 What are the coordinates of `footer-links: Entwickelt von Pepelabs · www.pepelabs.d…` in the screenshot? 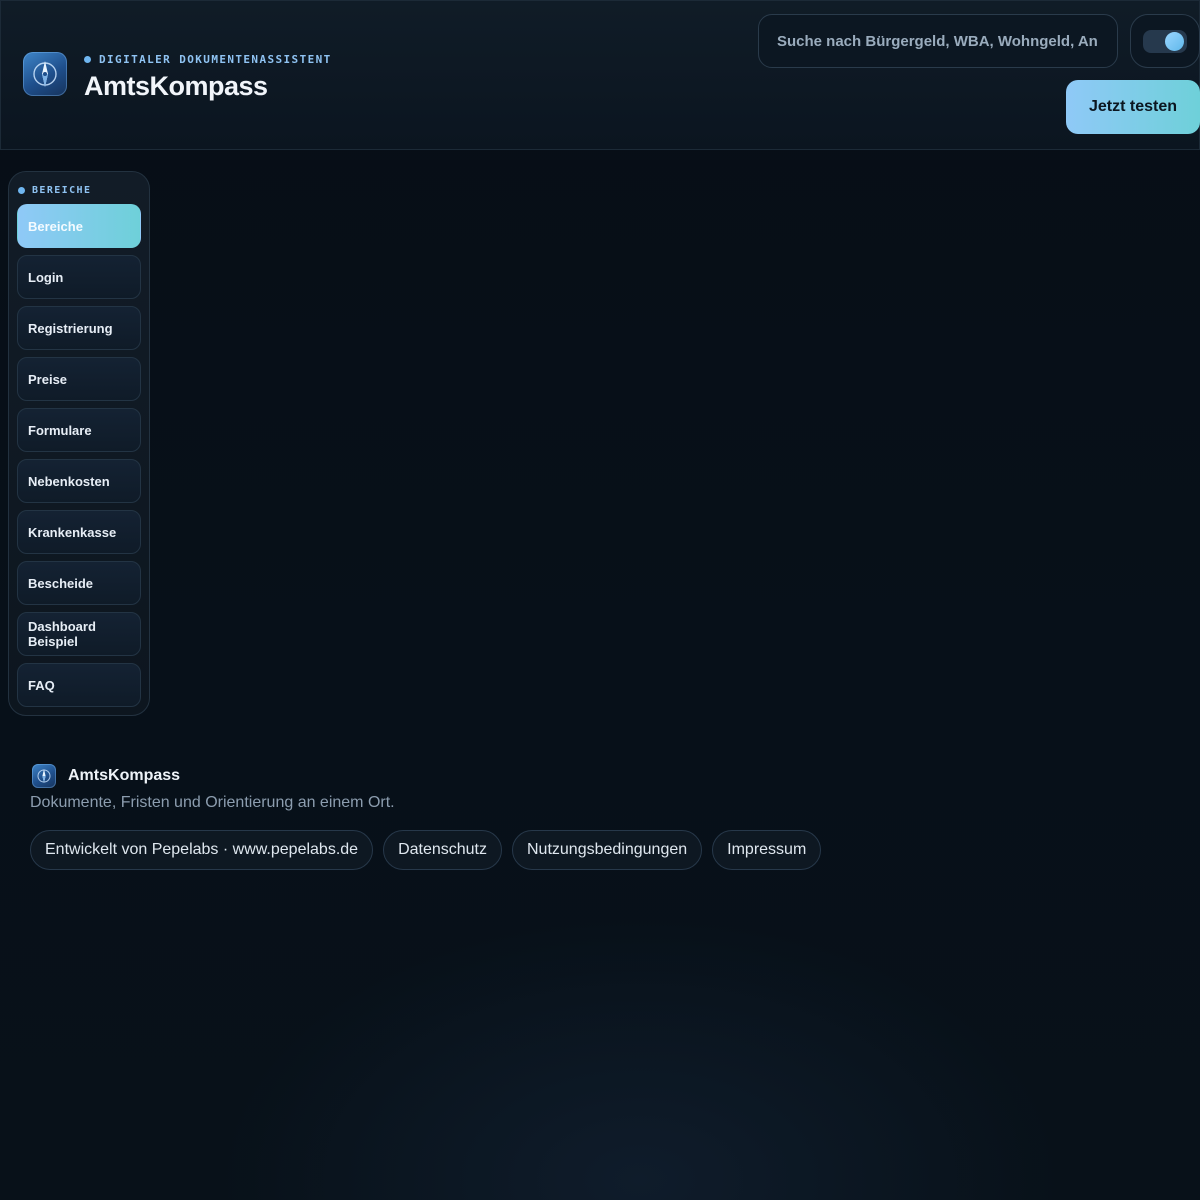 It's located at (426, 850).